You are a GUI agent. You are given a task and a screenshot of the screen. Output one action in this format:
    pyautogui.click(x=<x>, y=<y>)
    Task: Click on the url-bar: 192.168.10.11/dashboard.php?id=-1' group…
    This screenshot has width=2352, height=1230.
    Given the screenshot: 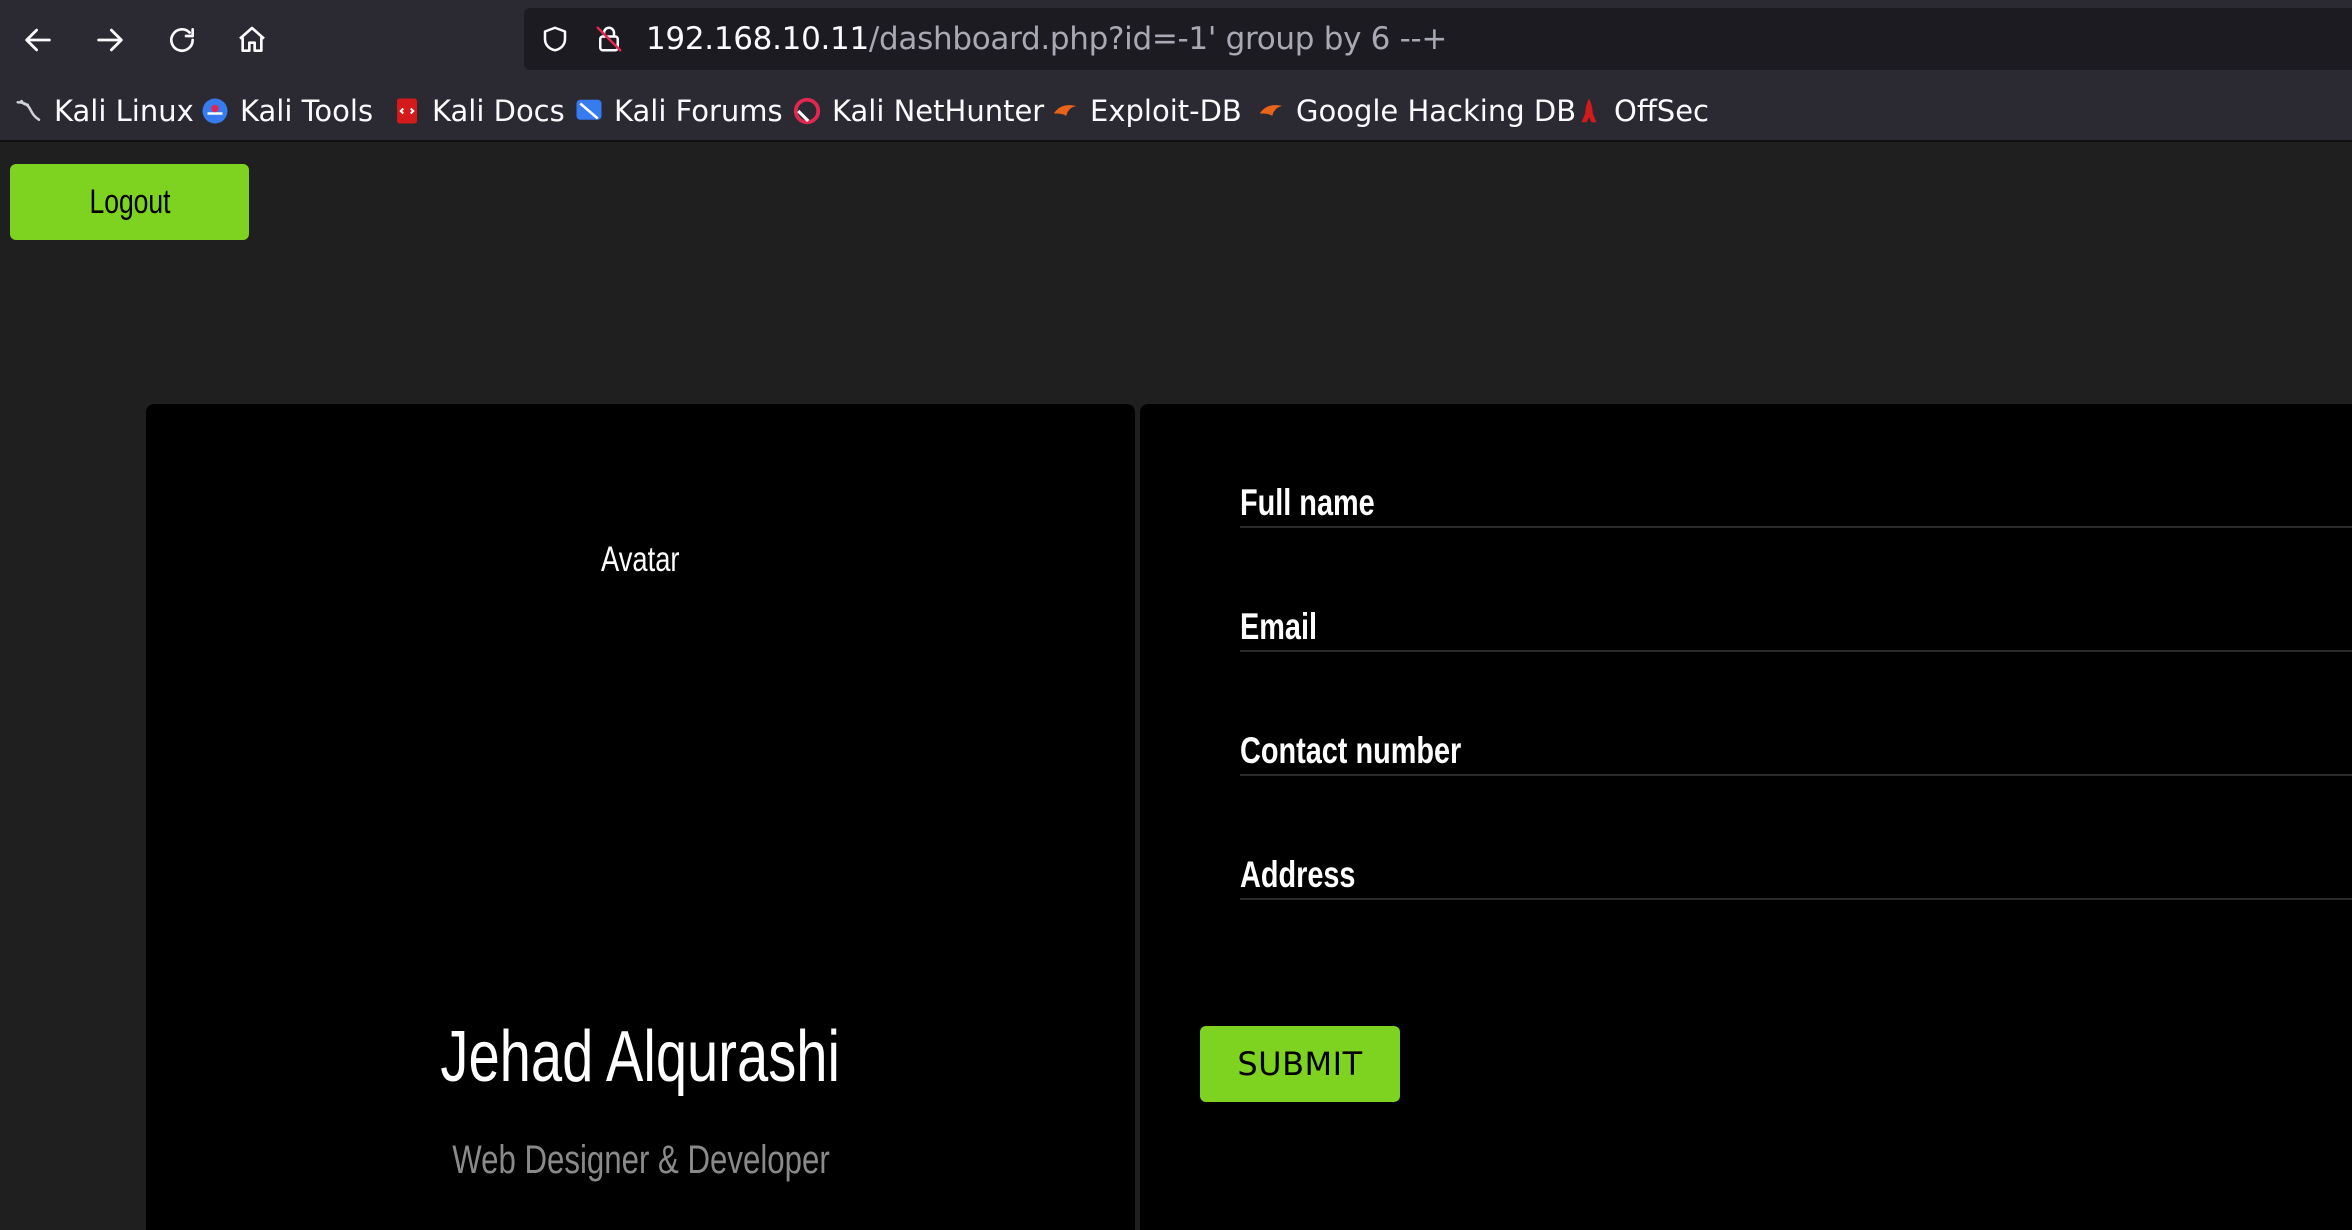 What is the action you would take?
    pyautogui.click(x=1438, y=39)
    